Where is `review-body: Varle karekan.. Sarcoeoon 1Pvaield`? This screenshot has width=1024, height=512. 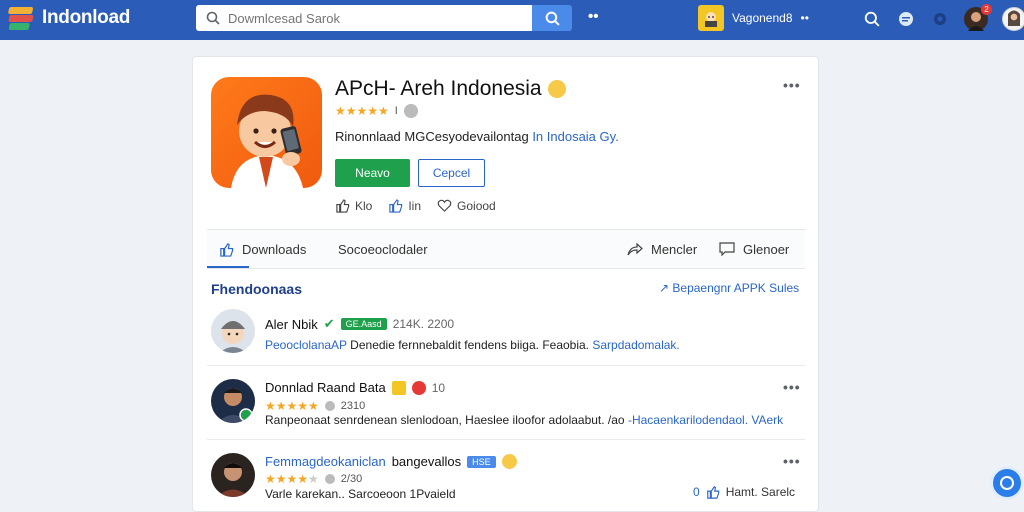 review-body: Varle karekan.. Sarcoeoon 1Pvaield is located at coordinates (360, 494).